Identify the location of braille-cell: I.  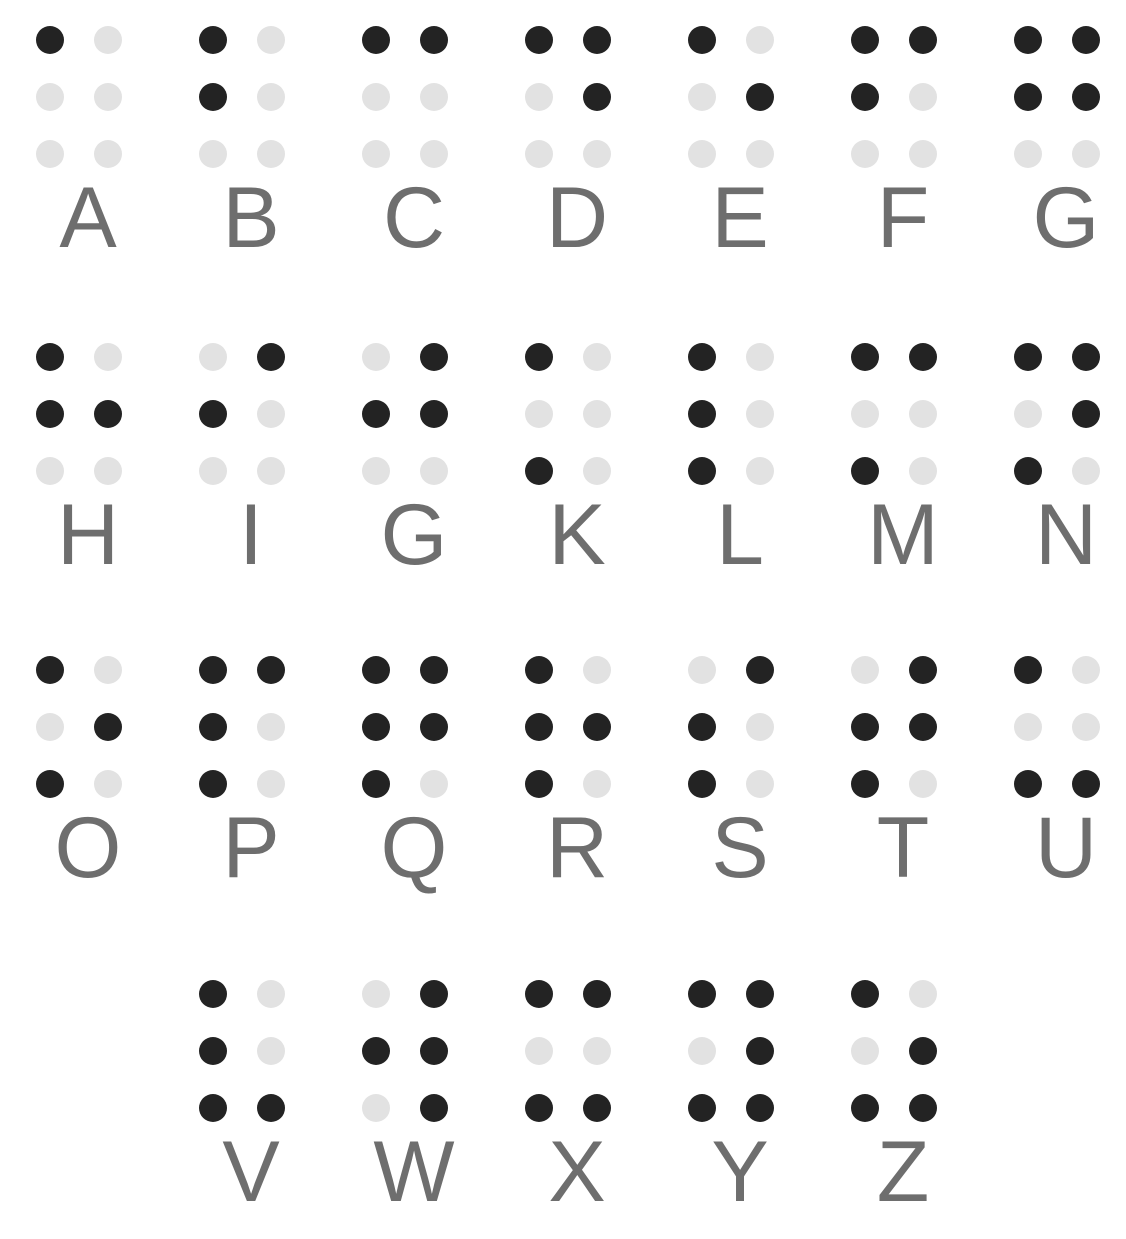
(251, 468).